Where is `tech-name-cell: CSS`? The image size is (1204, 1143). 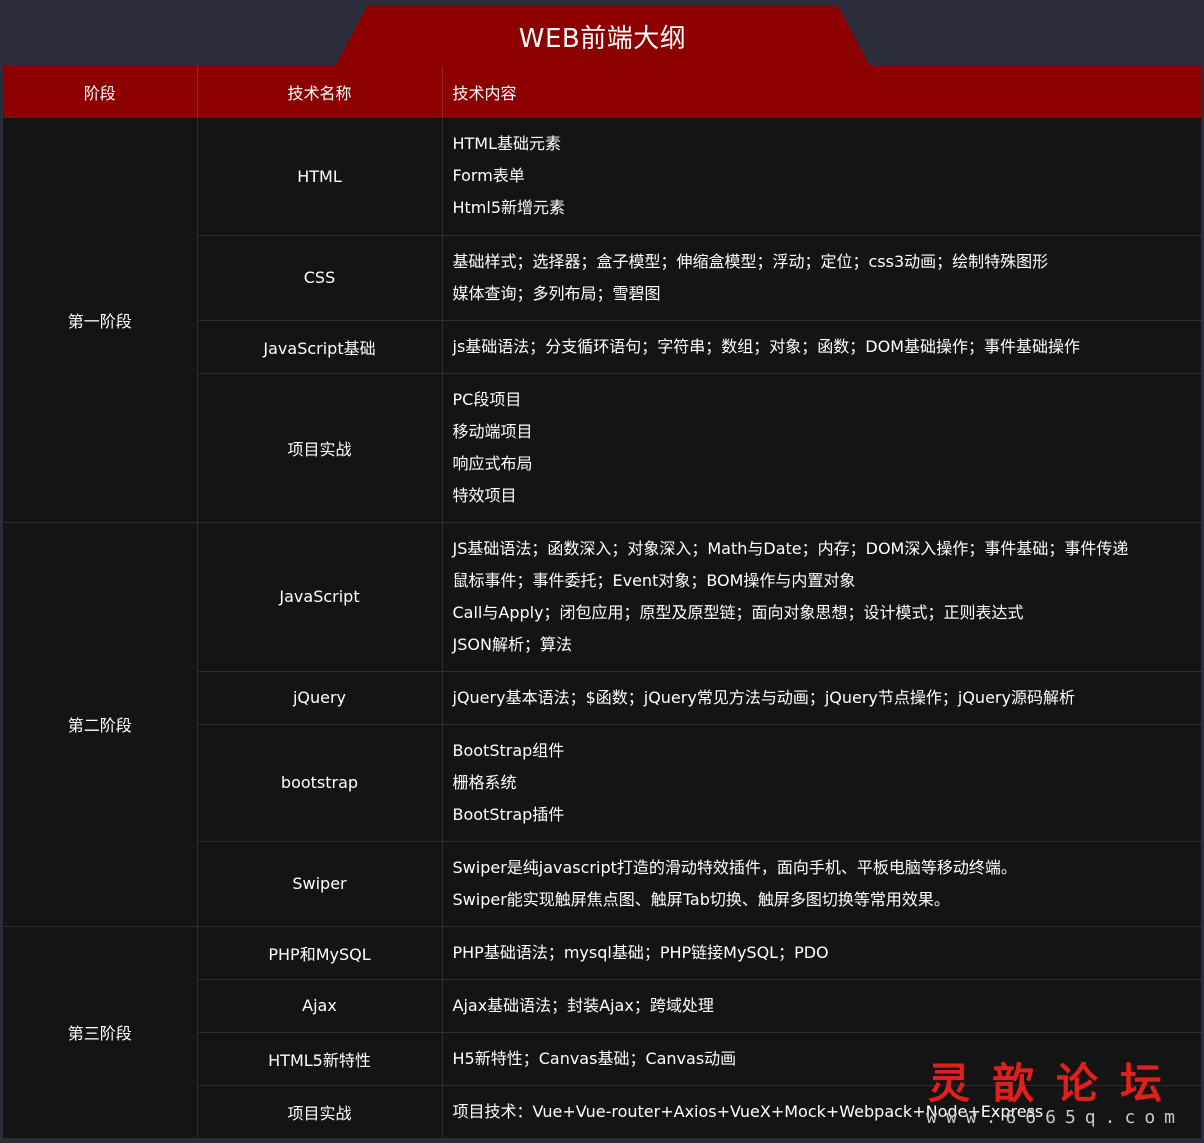 tech-name-cell: CSS is located at coordinates (320, 278).